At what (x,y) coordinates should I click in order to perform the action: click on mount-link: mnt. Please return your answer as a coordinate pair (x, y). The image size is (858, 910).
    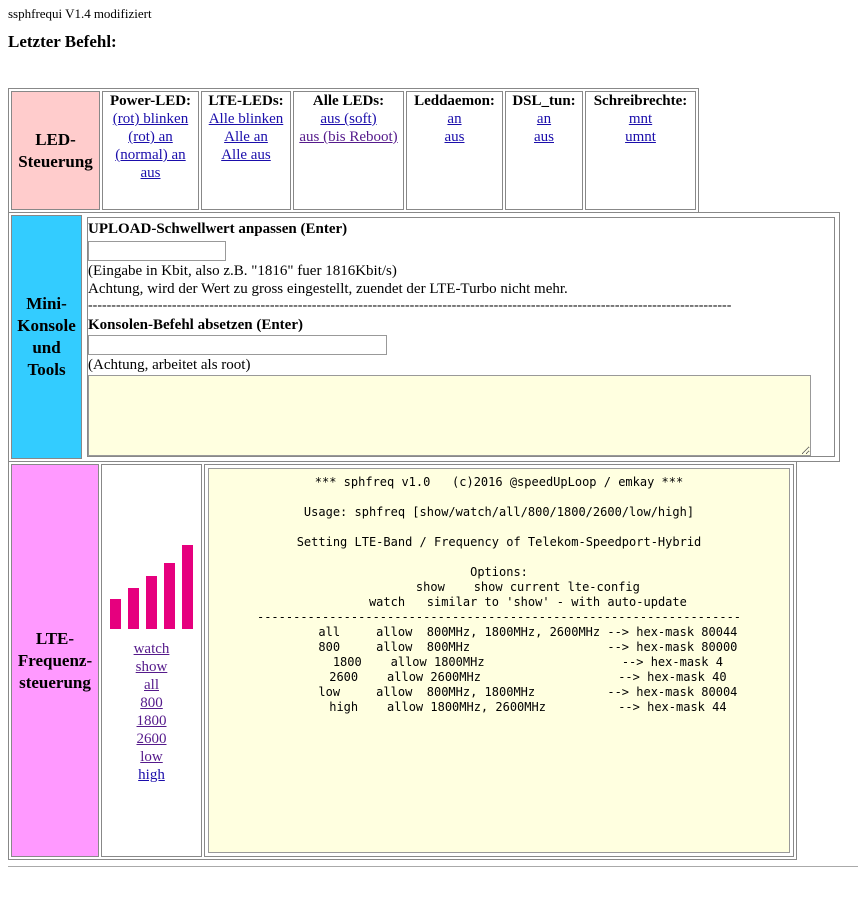
    Looking at the image, I should click on (640, 119).